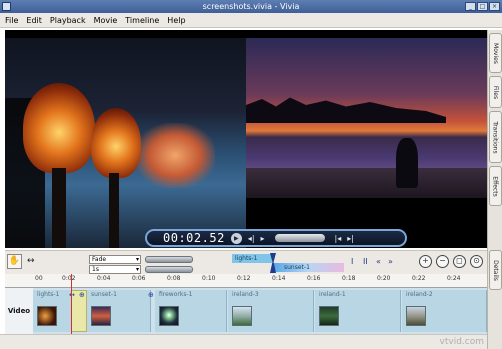 The width and height of the screenshot is (502, 349). I want to click on menu-movie: Movie, so click(106, 20).